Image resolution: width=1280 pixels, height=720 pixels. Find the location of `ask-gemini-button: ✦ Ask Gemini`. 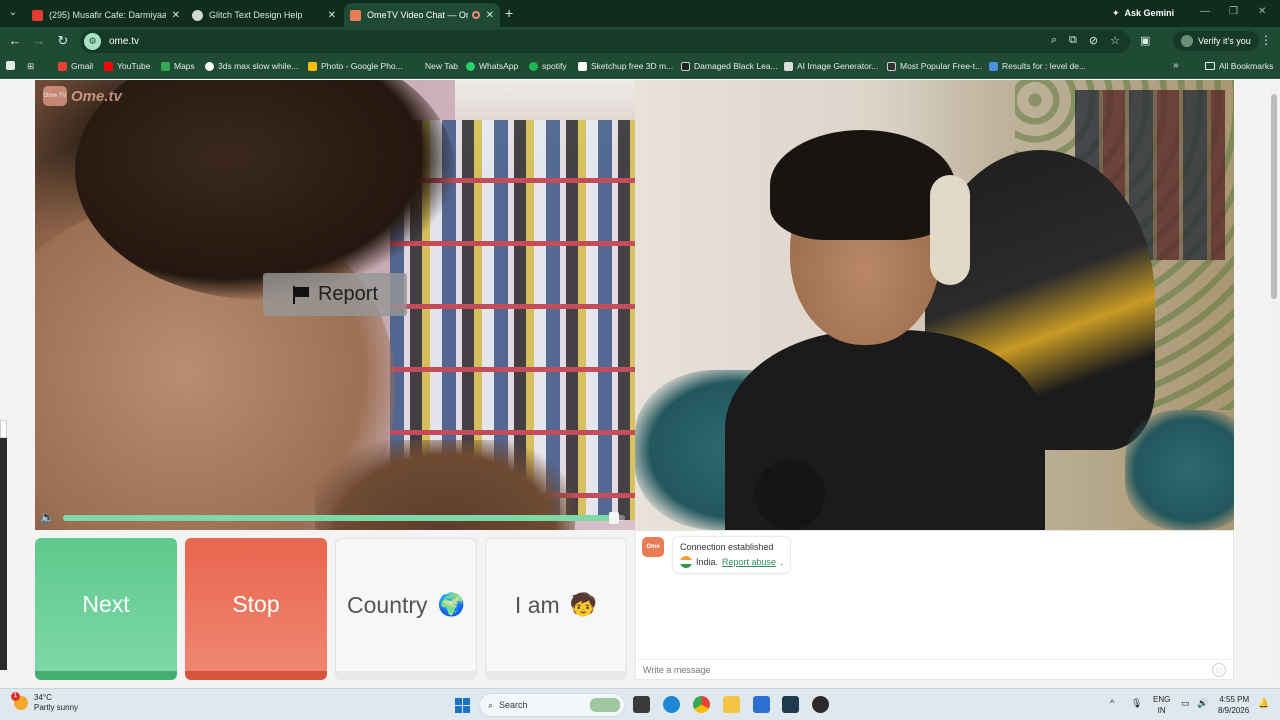

ask-gemini-button: ✦ Ask Gemini is located at coordinates (1143, 13).